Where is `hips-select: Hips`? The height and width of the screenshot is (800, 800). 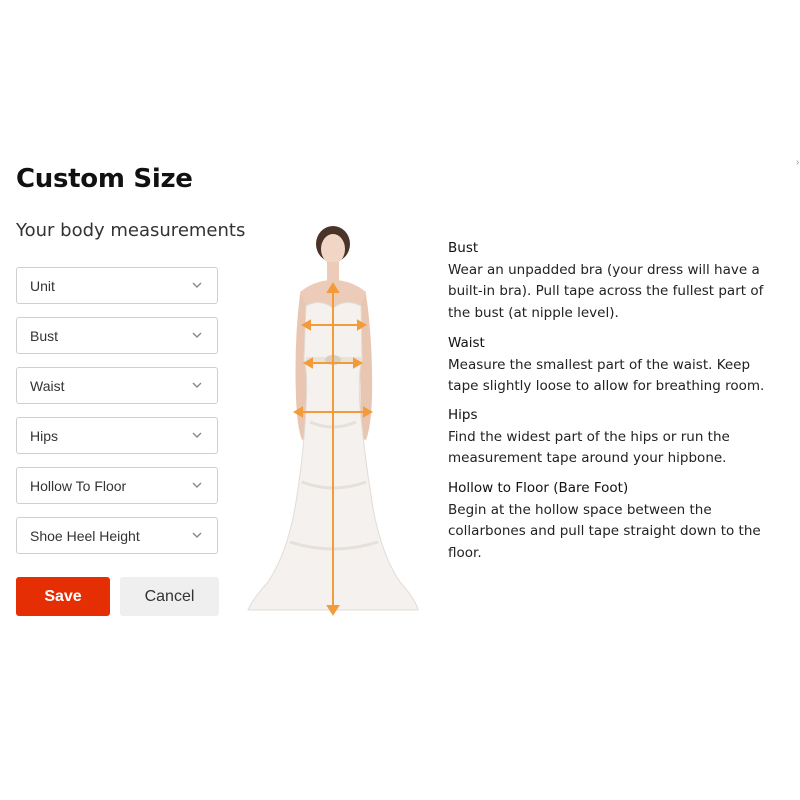 hips-select: Hips is located at coordinates (117, 435).